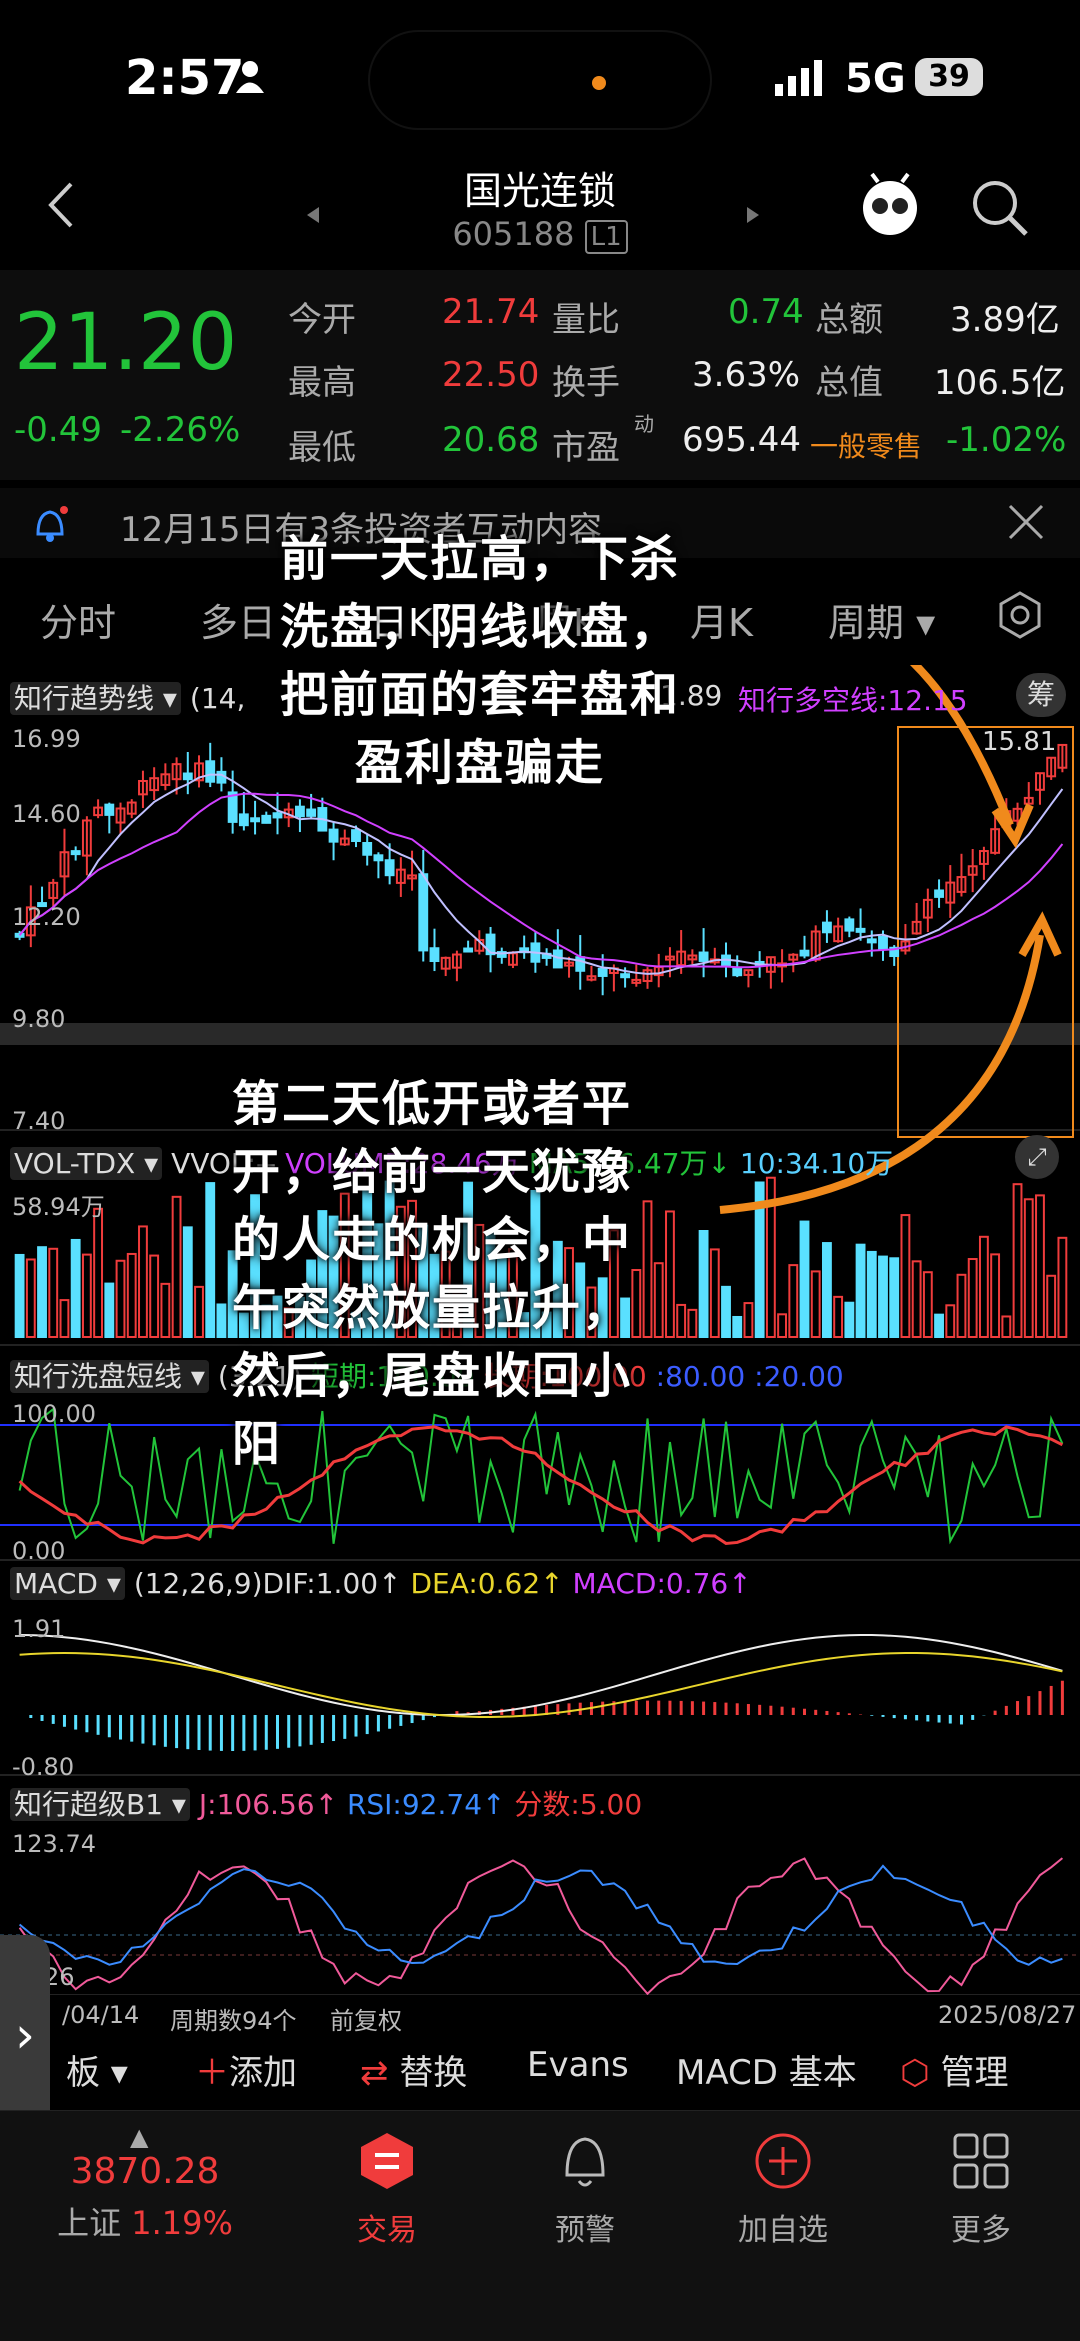 The width and height of the screenshot is (1080, 2341). Describe the element at coordinates (387, 2190) in the screenshot. I see `nav-trade: 交易` at that location.